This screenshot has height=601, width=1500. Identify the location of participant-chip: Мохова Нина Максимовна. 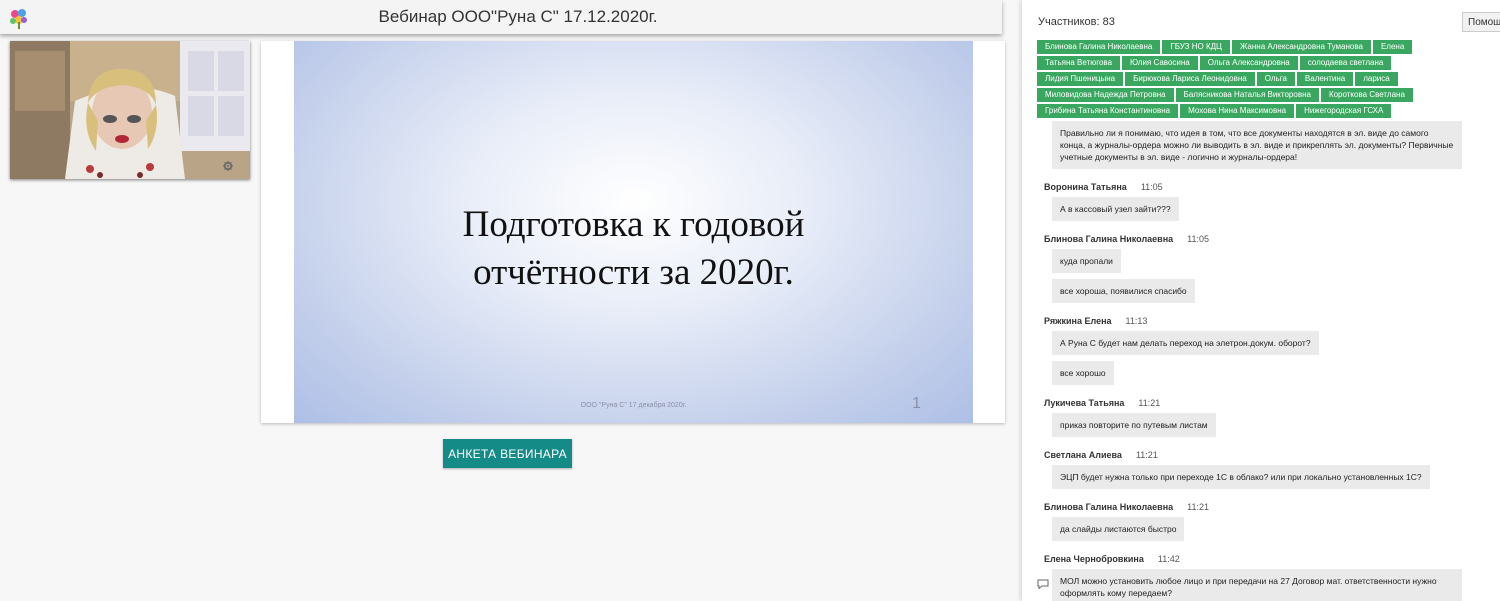
(1237, 111).